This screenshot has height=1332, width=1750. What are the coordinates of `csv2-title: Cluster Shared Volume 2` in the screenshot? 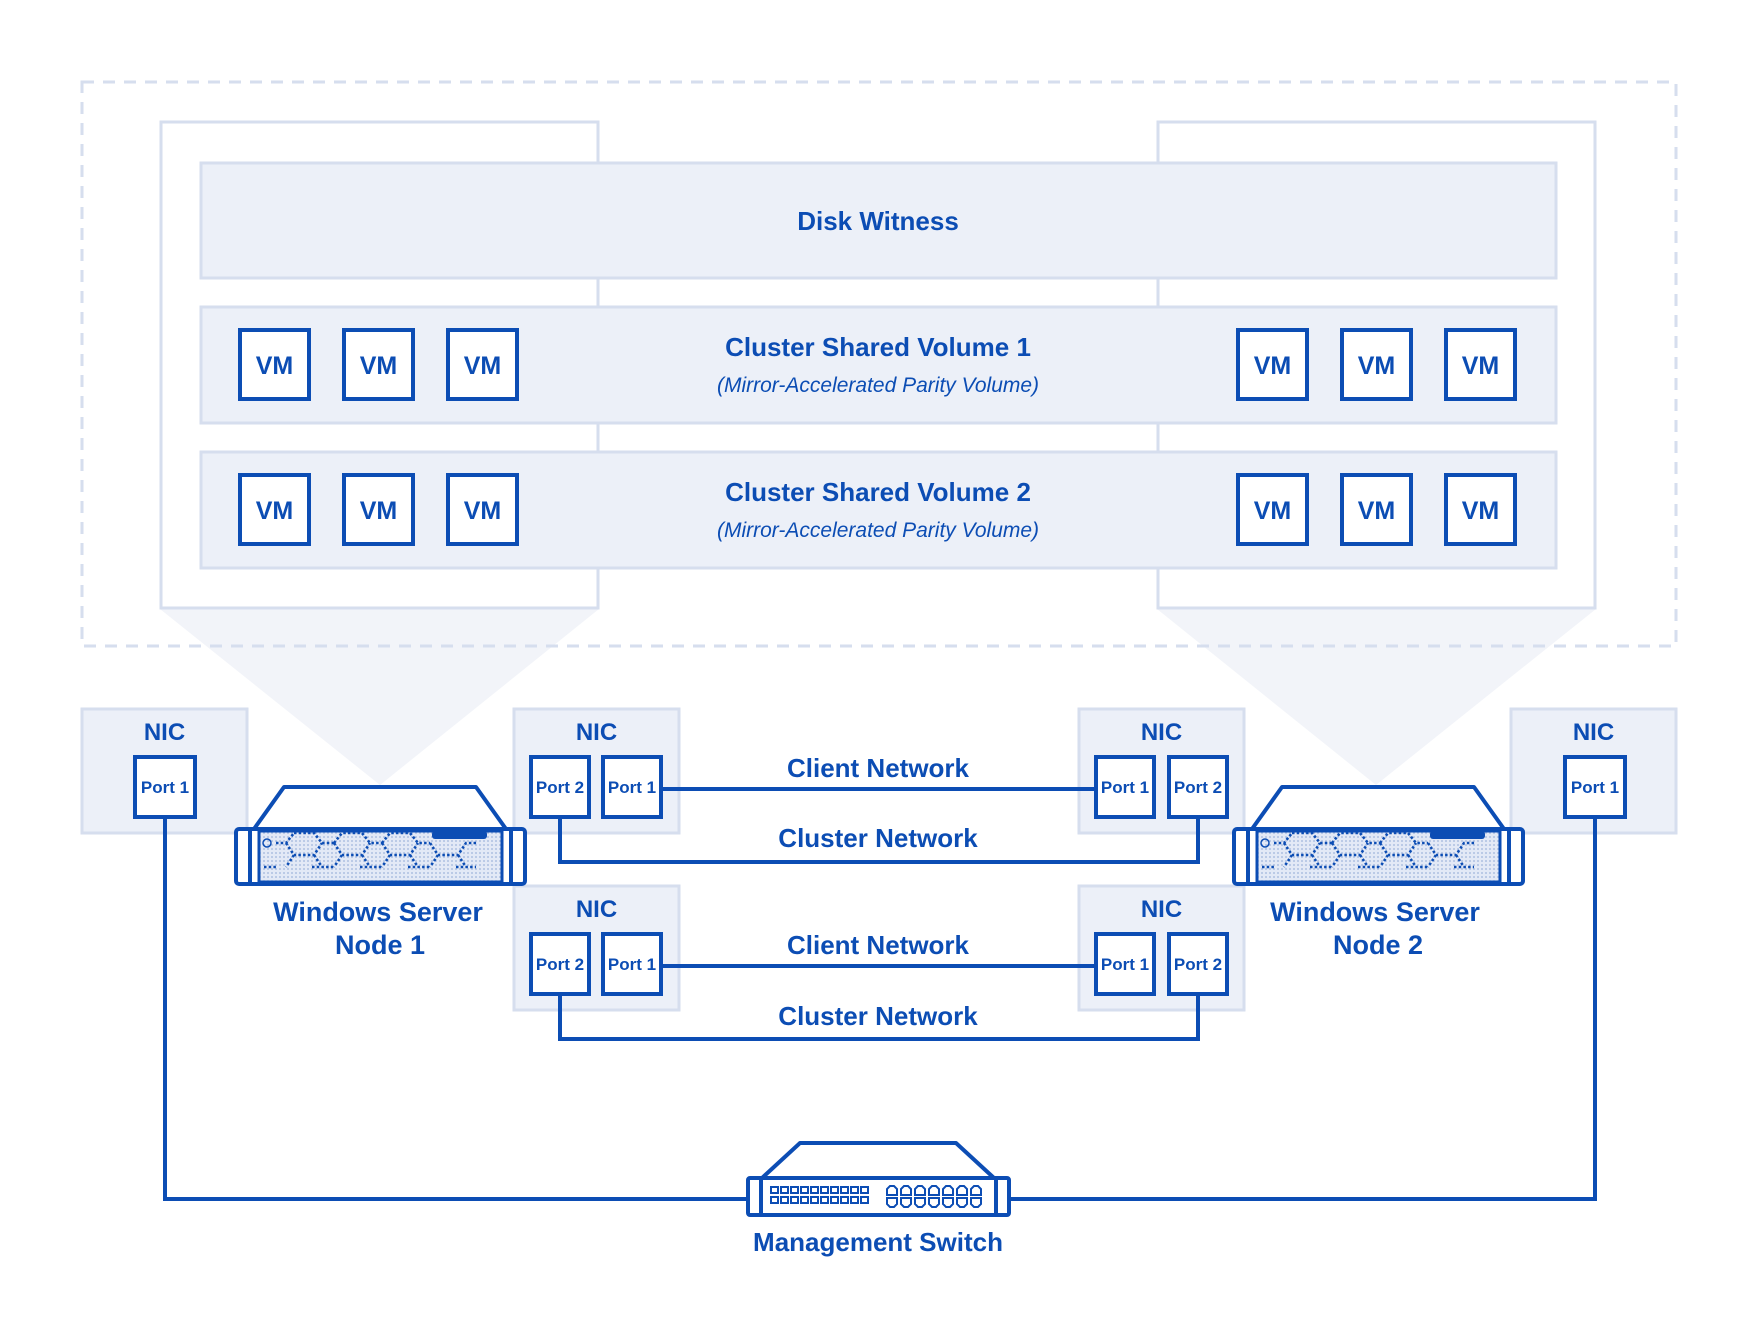 It's located at (878, 492).